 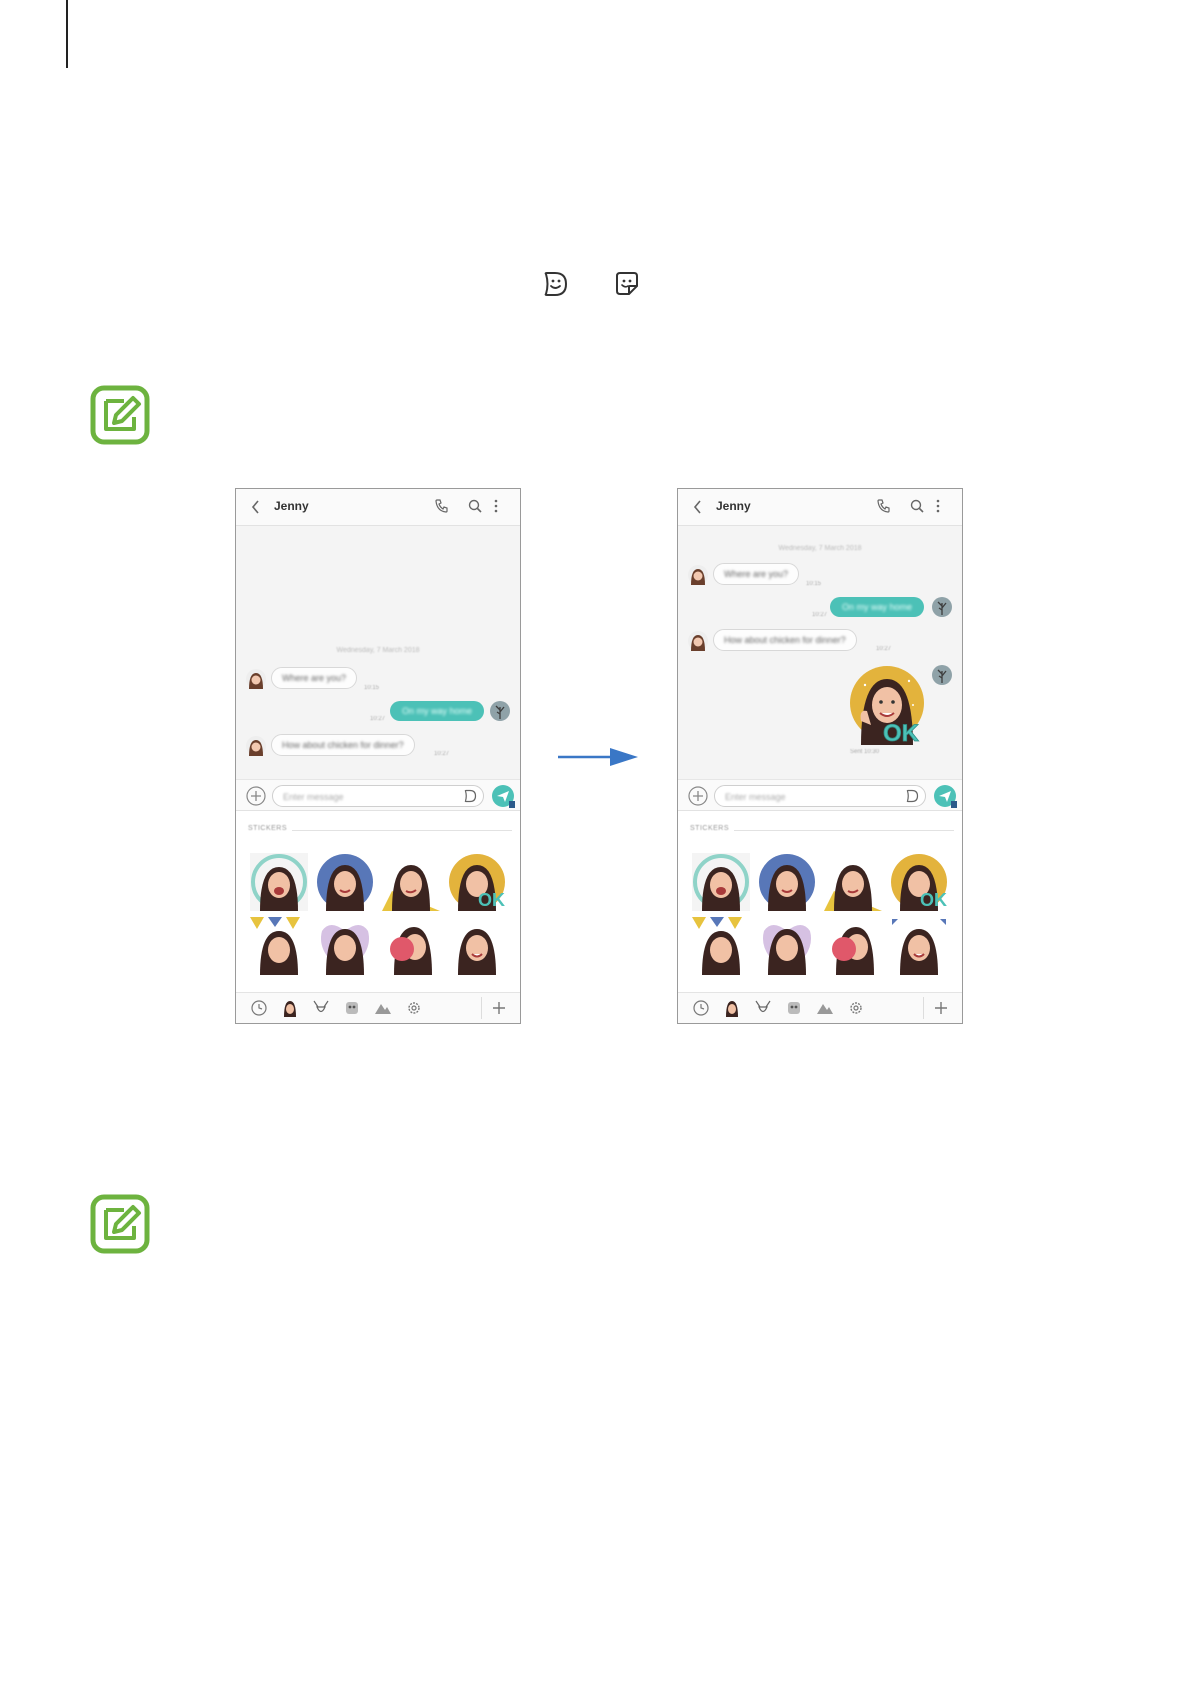 I want to click on sticker-sent-time: Sent 10:30, so click(x=865, y=752).